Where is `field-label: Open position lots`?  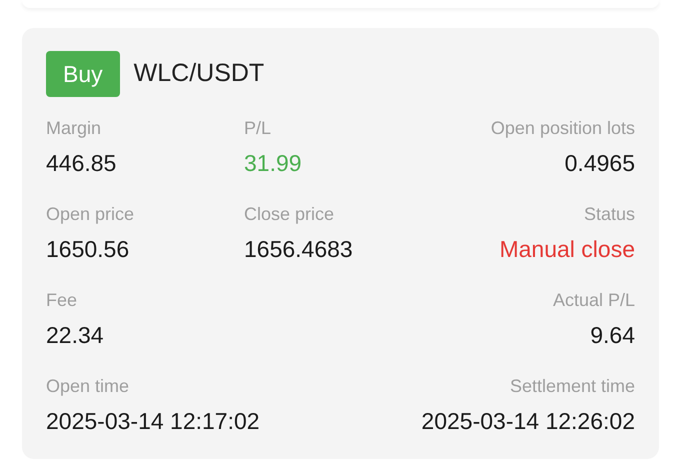 field-label: Open position lots is located at coordinates (562, 128).